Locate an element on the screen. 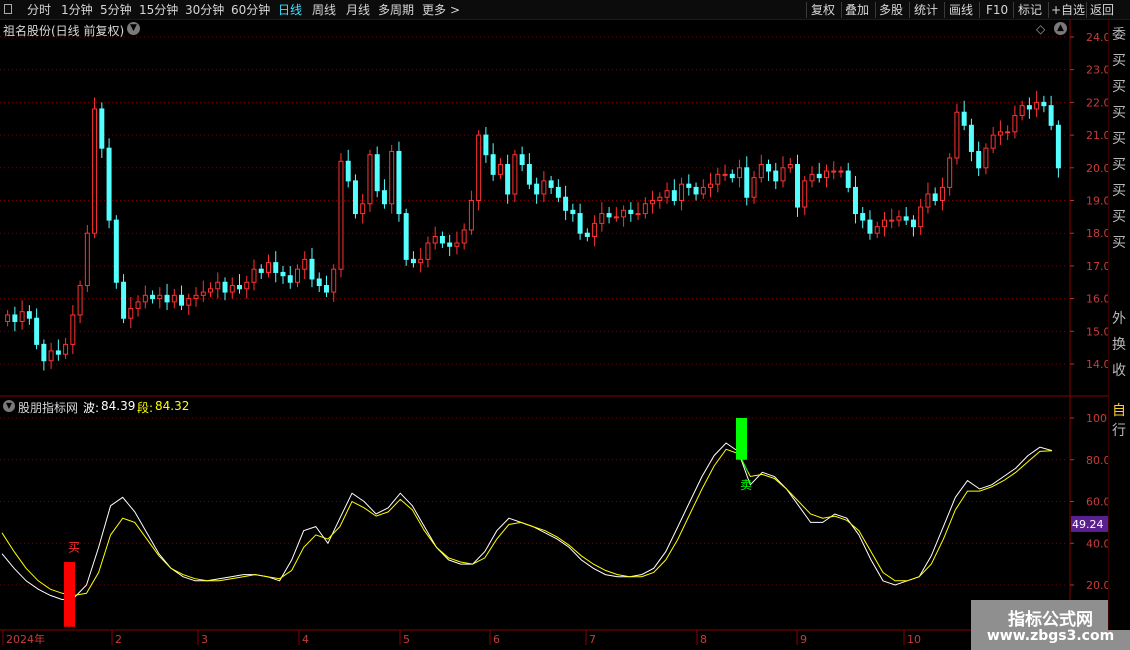 This screenshot has height=650, width=1130. overlay-button: 叠加 is located at coordinates (857, 10).